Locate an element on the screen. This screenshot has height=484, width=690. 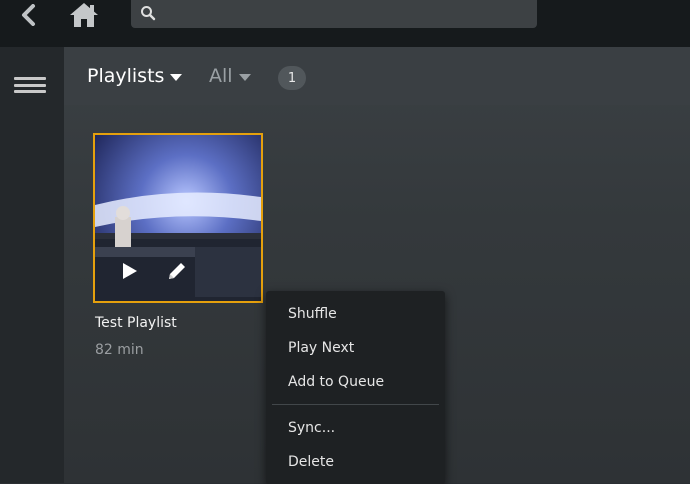
playlist-duration: 82 min is located at coordinates (119, 350).